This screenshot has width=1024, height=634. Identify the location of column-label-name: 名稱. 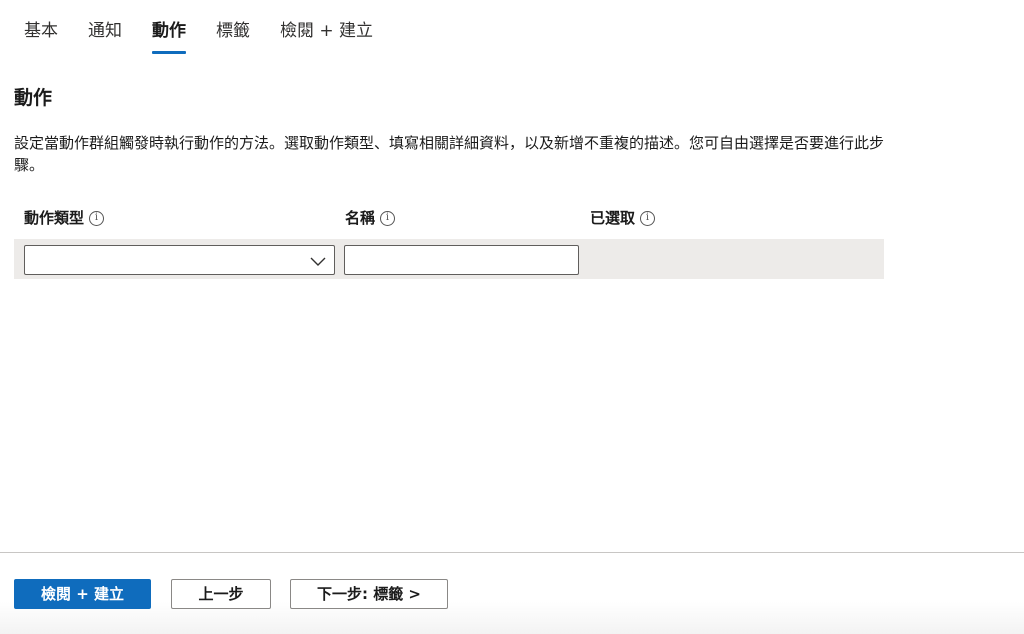
(360, 218).